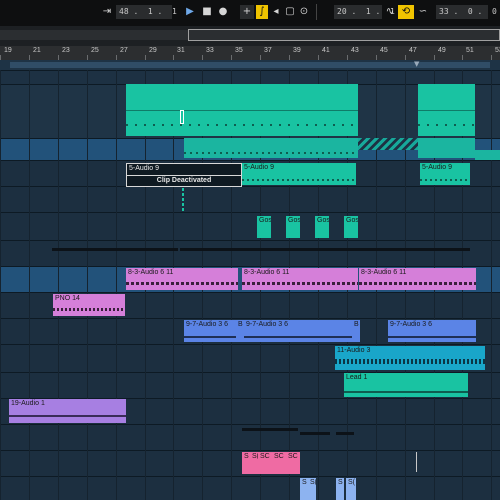 This screenshot has height=500, width=500. I want to click on overdub-icon: +, so click(247, 12).